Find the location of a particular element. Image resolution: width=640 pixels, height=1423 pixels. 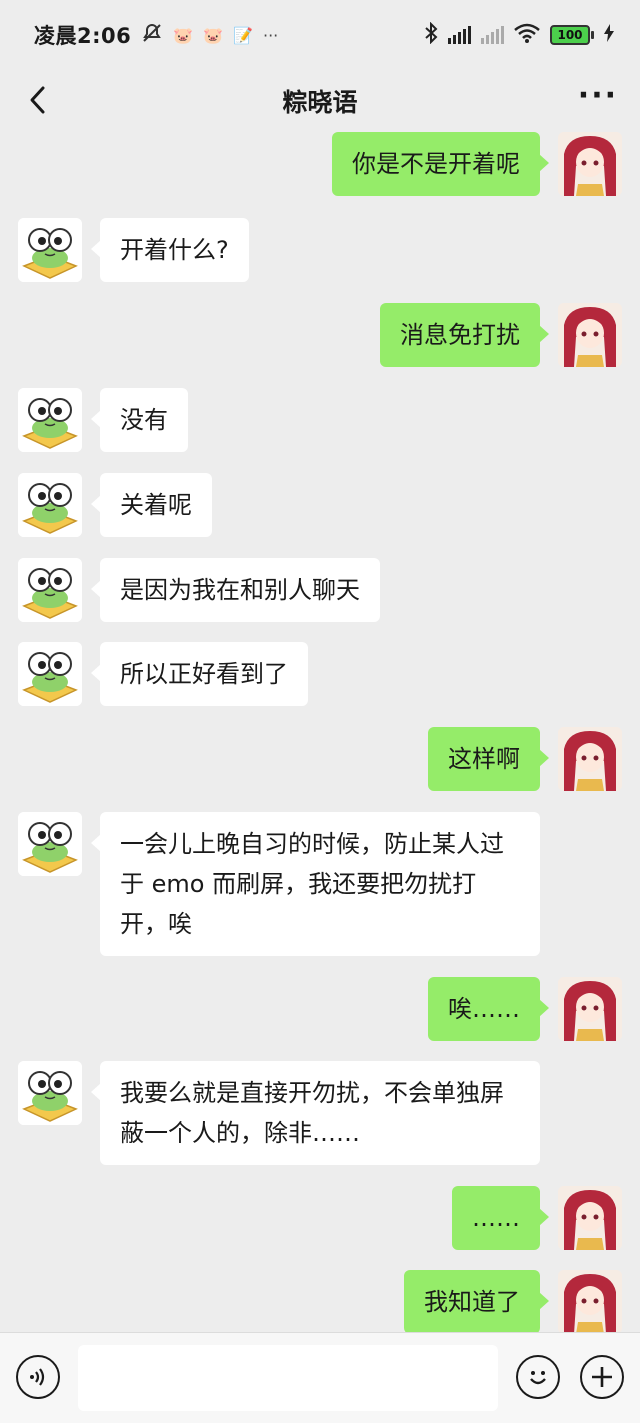

app-icon-note: 📝 is located at coordinates (243, 35).